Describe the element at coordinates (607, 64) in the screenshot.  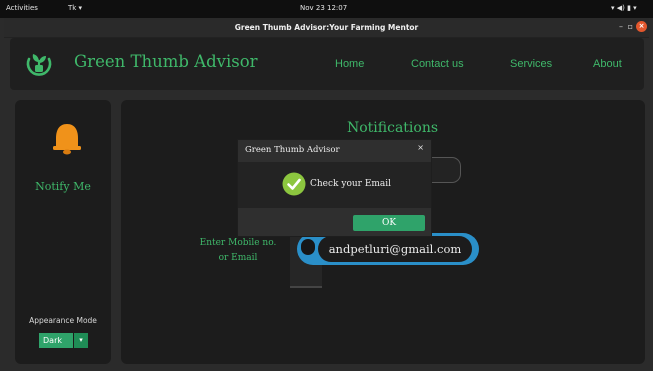
I see `nav-about: About` at that location.